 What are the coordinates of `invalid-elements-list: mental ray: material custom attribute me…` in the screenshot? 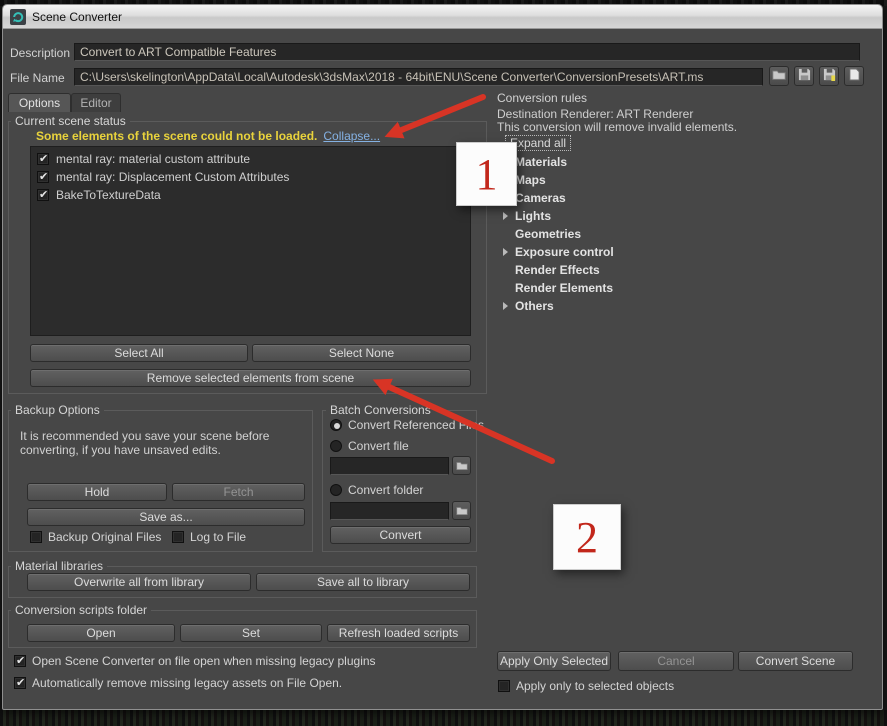 It's located at (250, 241).